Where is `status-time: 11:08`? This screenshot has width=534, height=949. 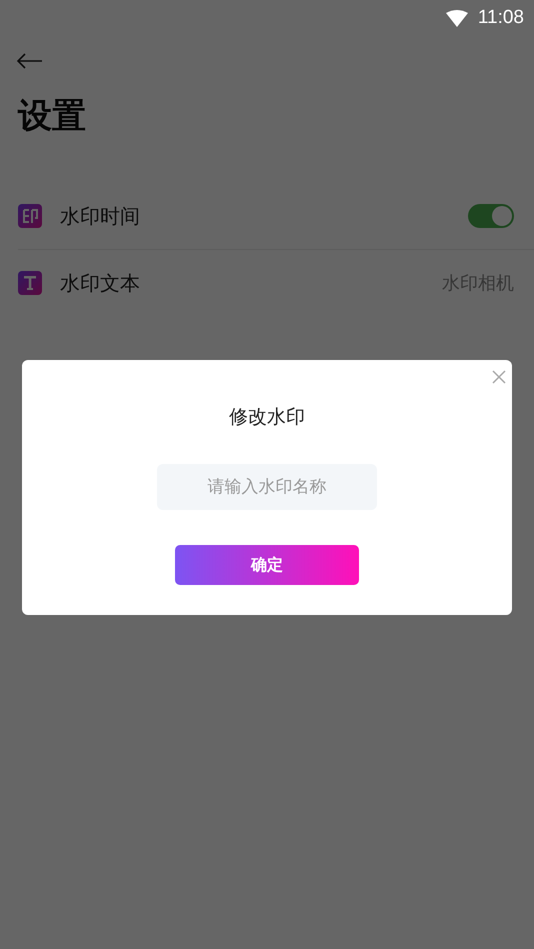
status-time: 11:08 is located at coordinates (501, 18).